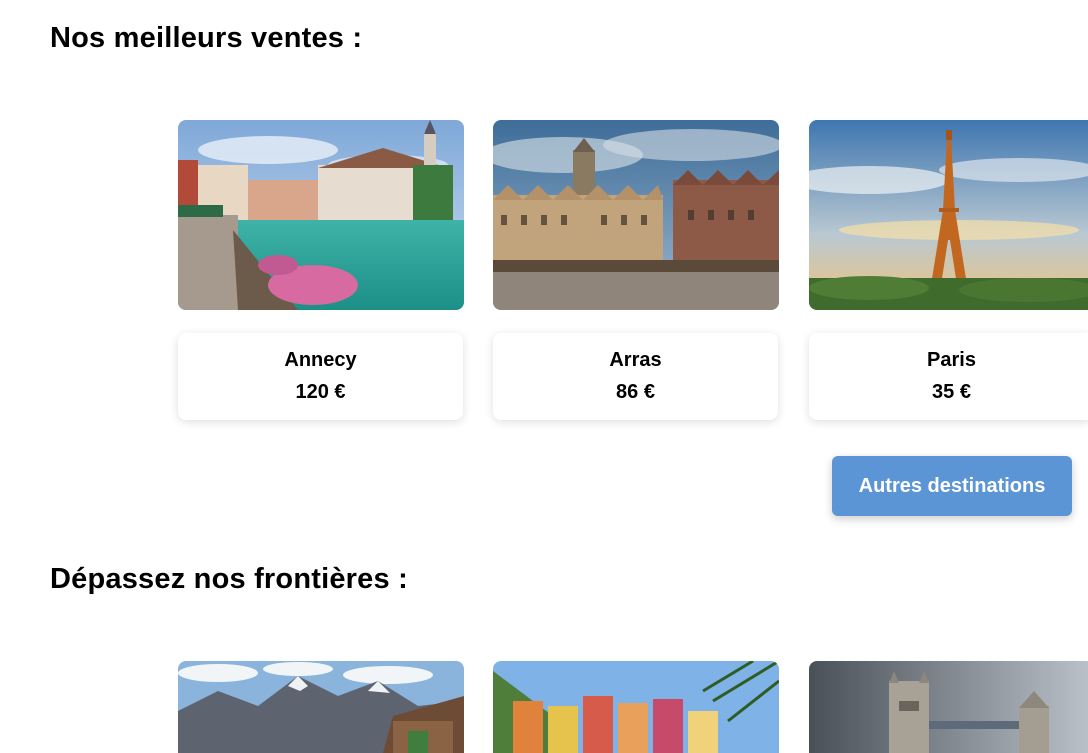 This screenshot has height=753, width=1088. I want to click on destination-card-arras: Arras 86 €, so click(635, 376).